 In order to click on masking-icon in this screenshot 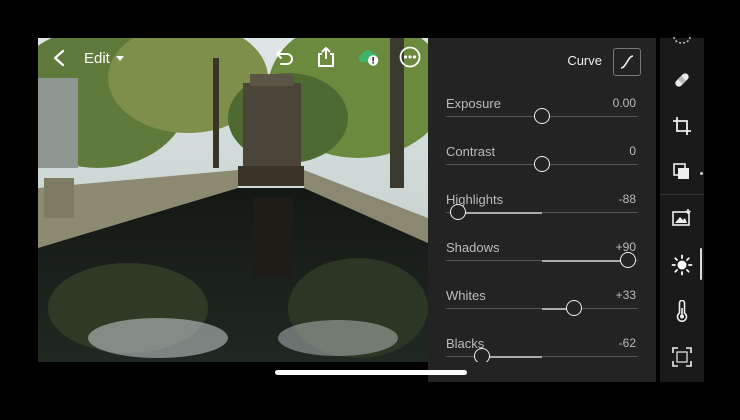, I will do `click(681, 217)`.